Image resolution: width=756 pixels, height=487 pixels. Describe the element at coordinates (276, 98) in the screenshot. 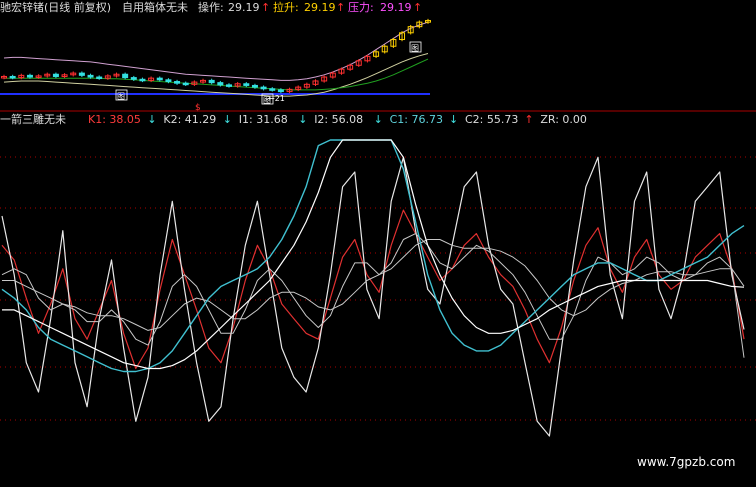

I see `arrow-label: ←21` at that location.